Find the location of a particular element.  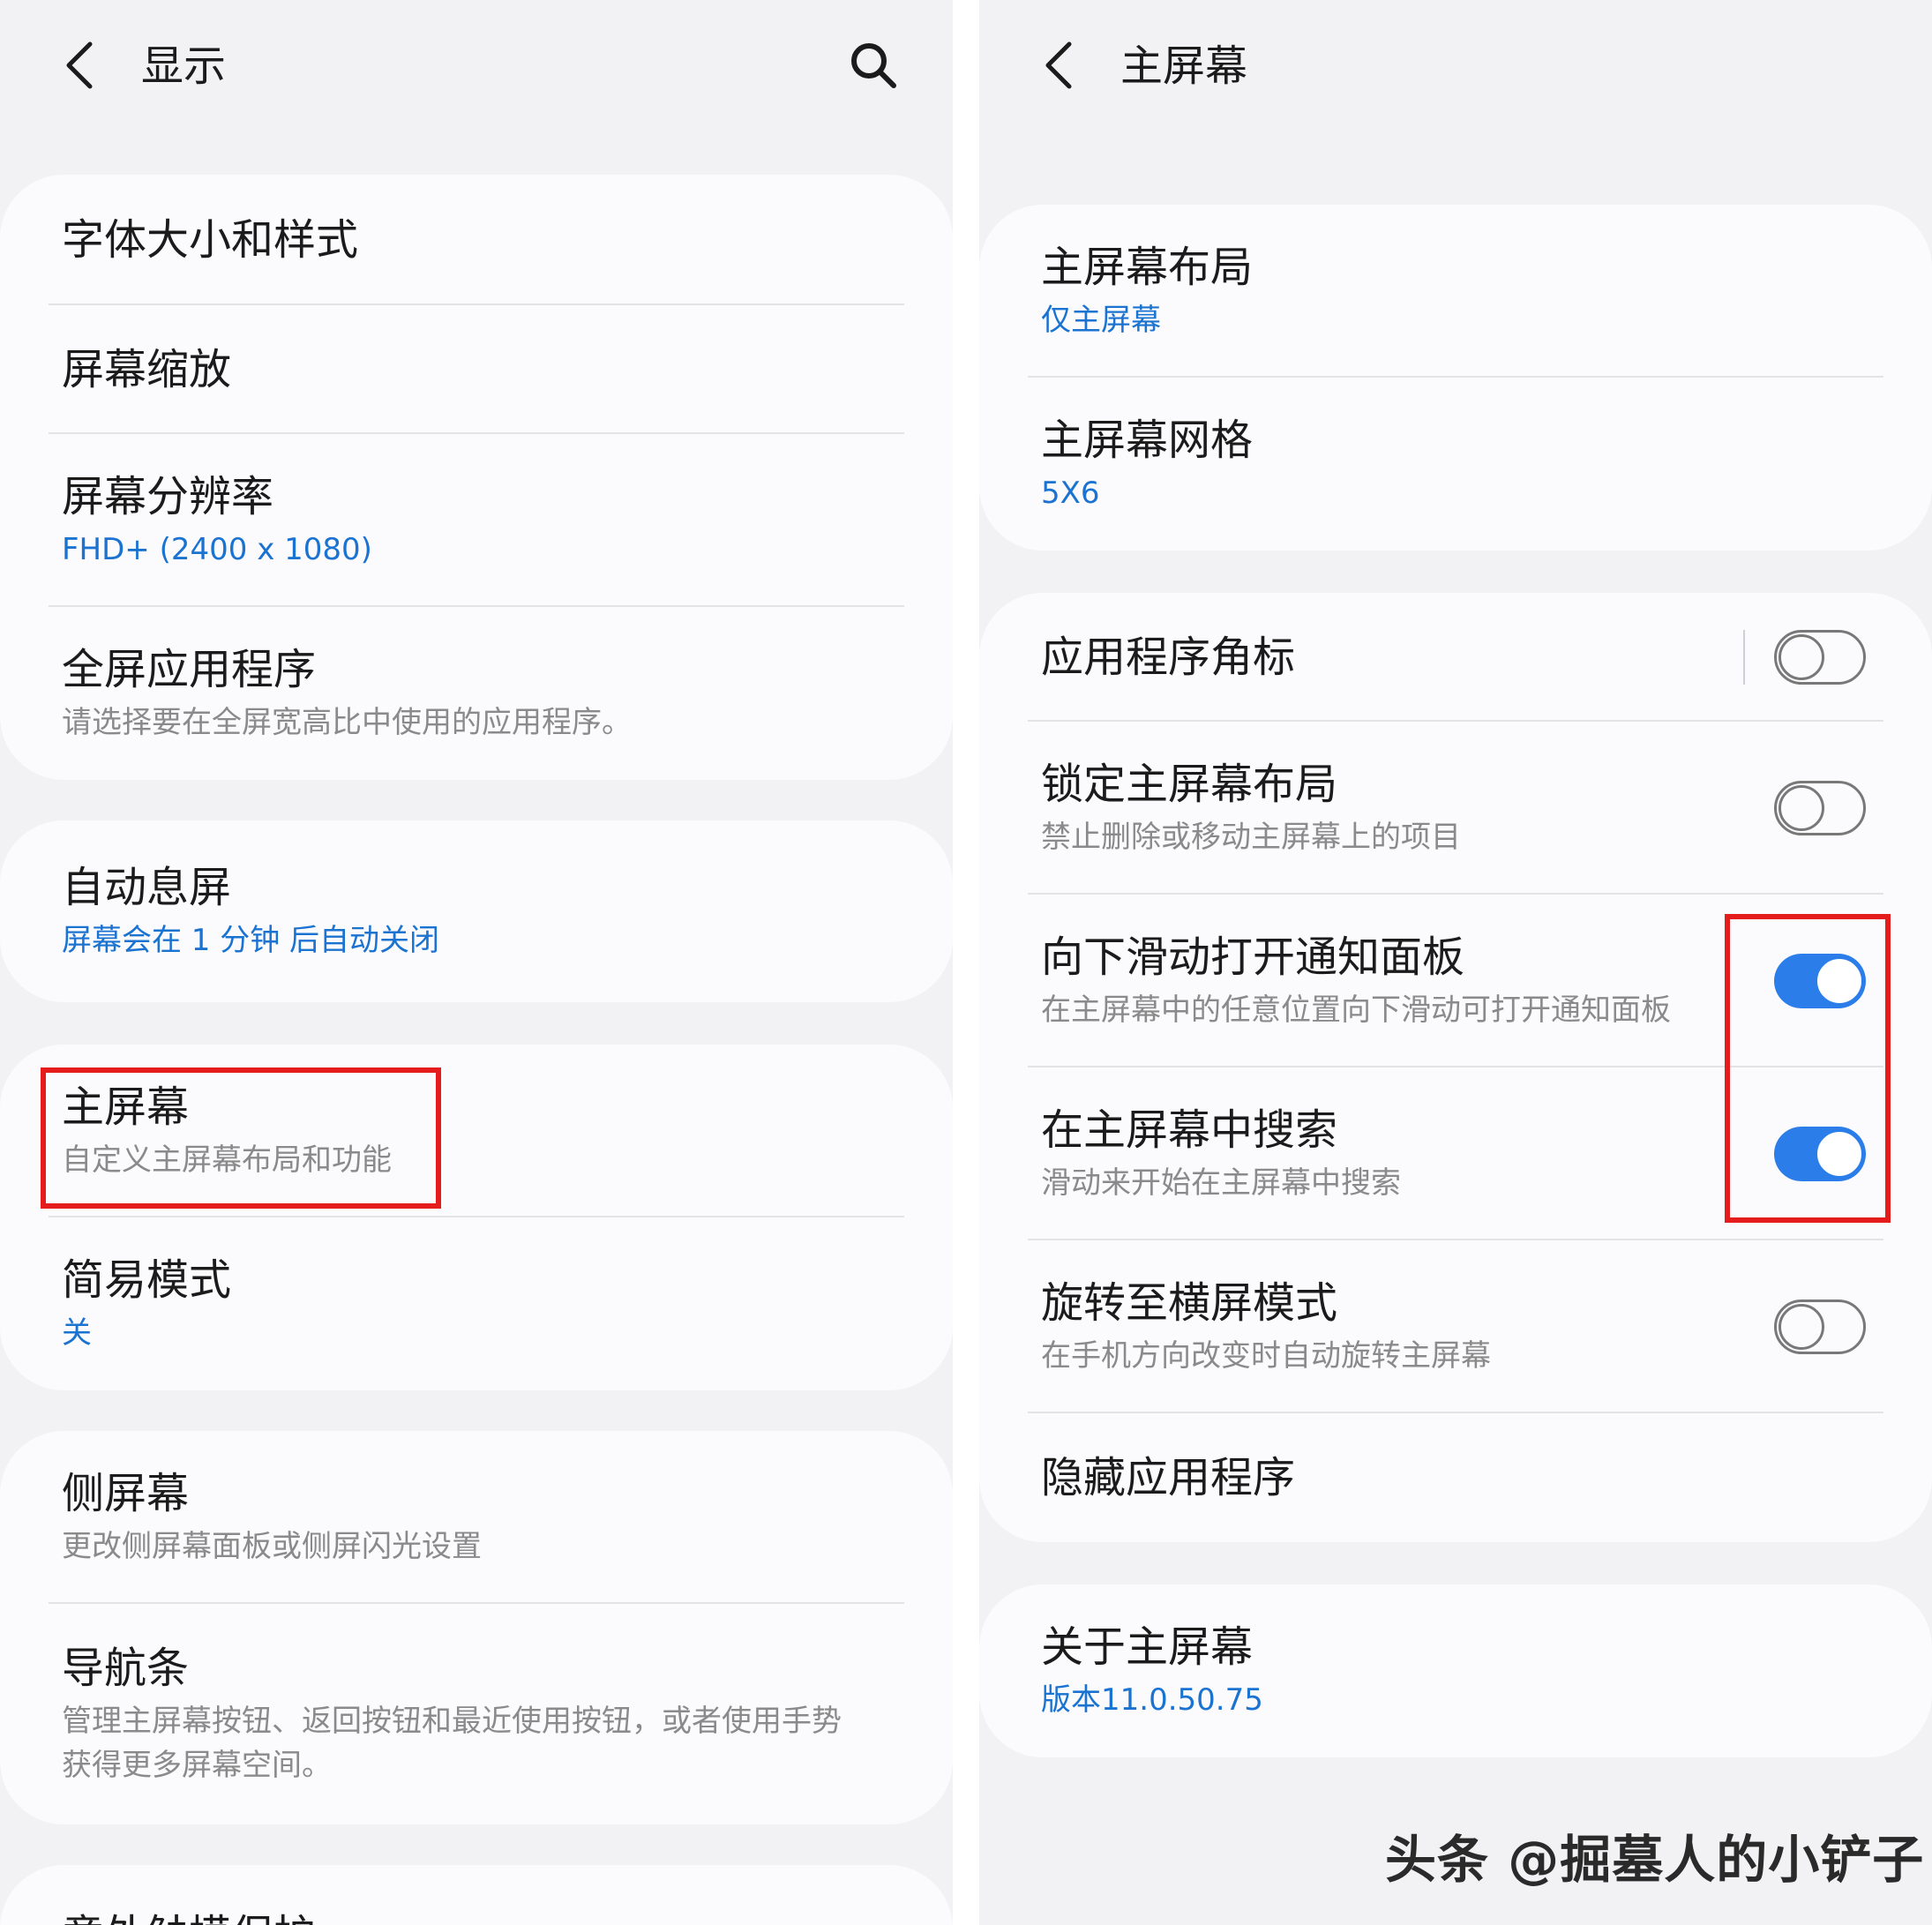

settings-card-screen-timeout: 自动息屏 屏幕会在 1 分钟 后自动关闭 is located at coordinates (477, 911).